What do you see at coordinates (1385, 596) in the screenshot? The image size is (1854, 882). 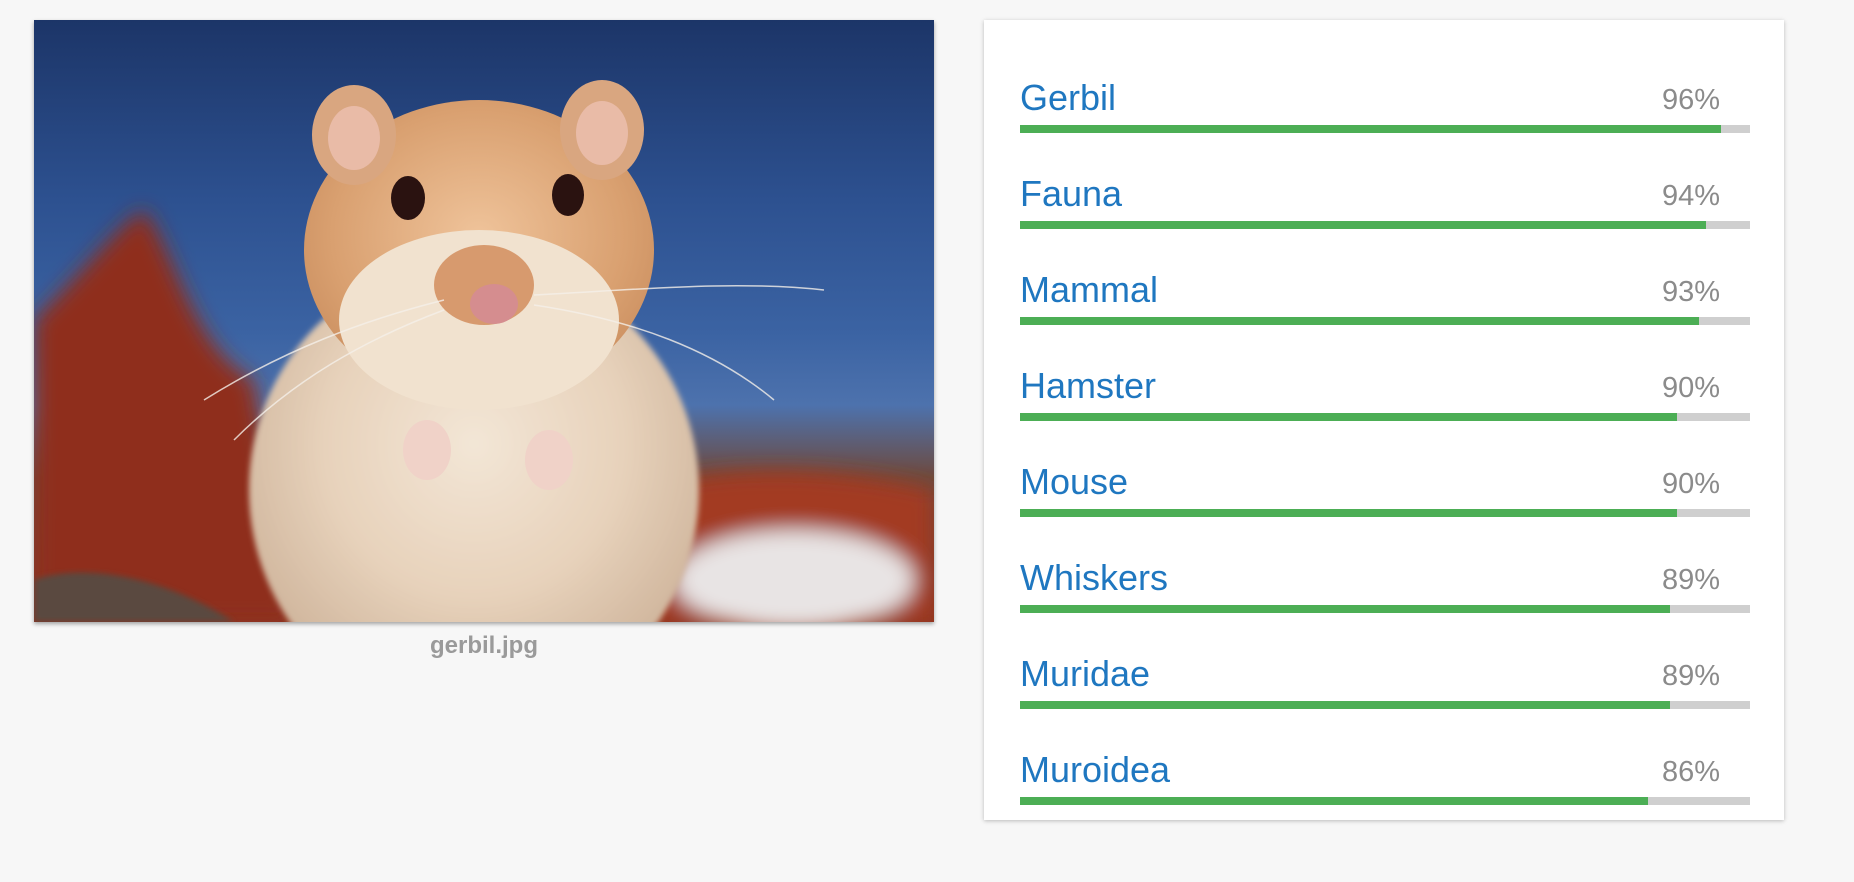 I see `label-row-whiskers: Whiskers 89%` at bounding box center [1385, 596].